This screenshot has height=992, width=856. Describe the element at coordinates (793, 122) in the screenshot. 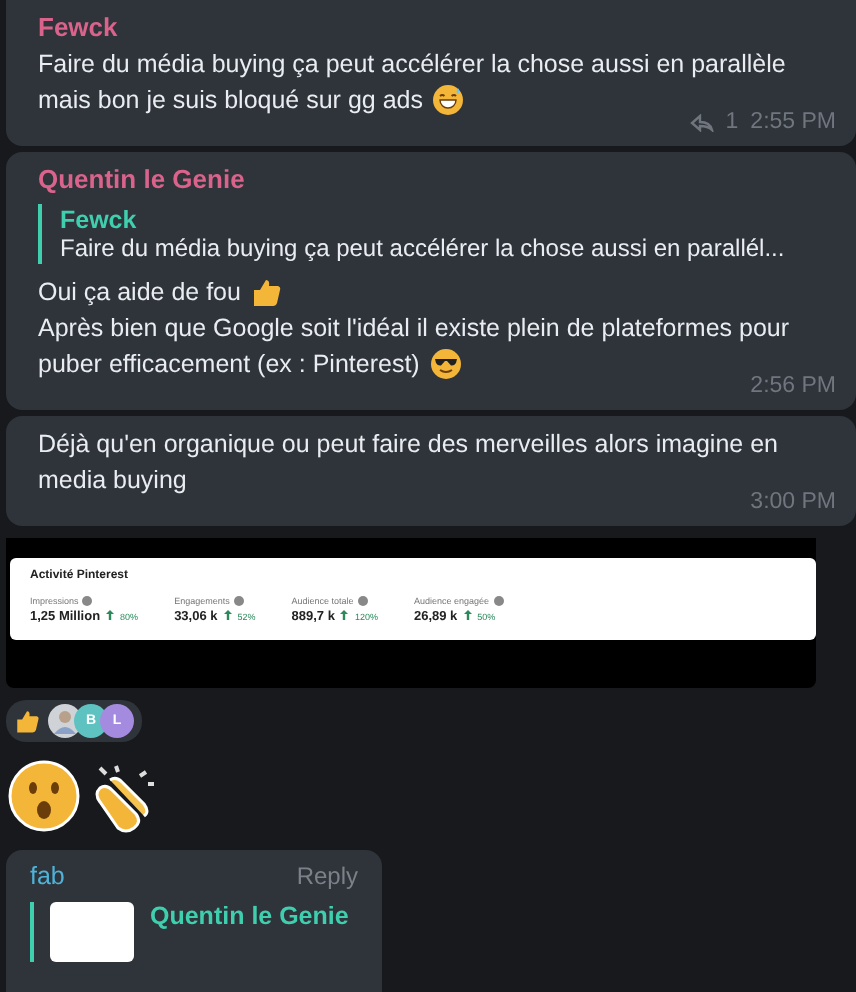

I see `message-time: 2:55 PM` at that location.